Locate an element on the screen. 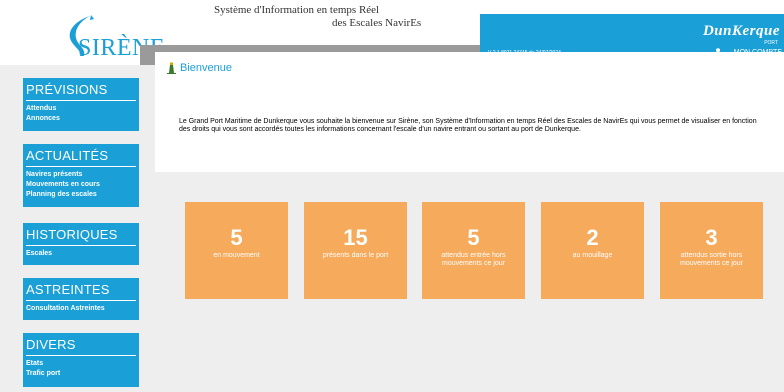 This screenshot has width=784, height=392. tile-label: présents dans le port is located at coordinates (355, 255).